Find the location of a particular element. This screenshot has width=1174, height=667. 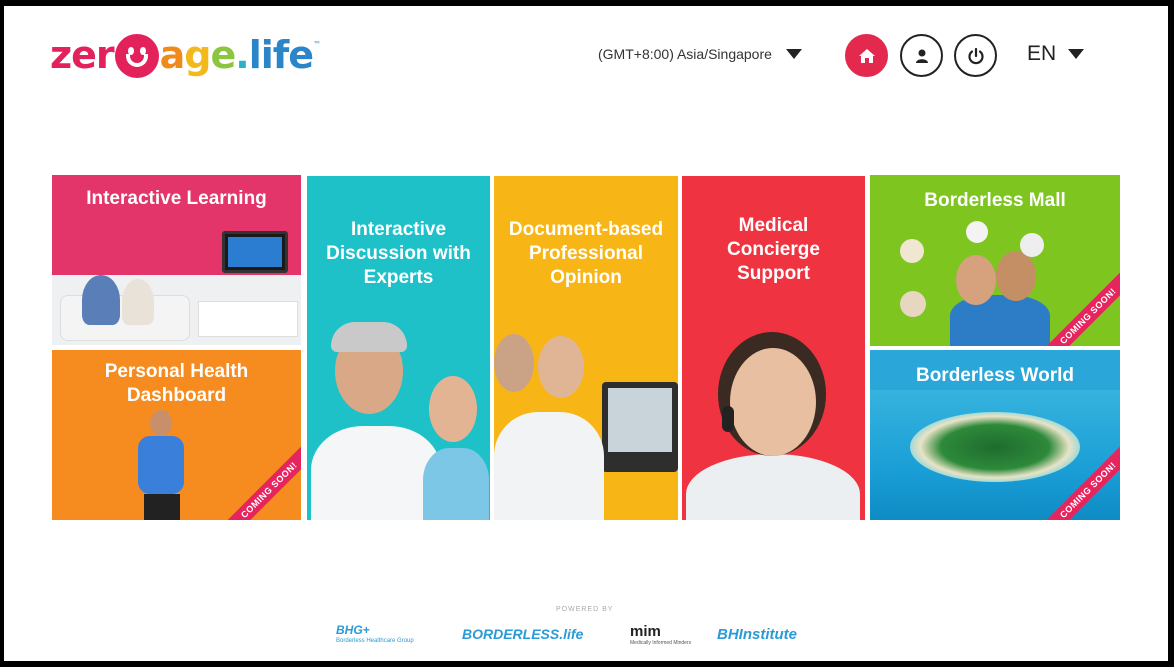

tile-title: Interactive Learning is located at coordinates (176, 198).